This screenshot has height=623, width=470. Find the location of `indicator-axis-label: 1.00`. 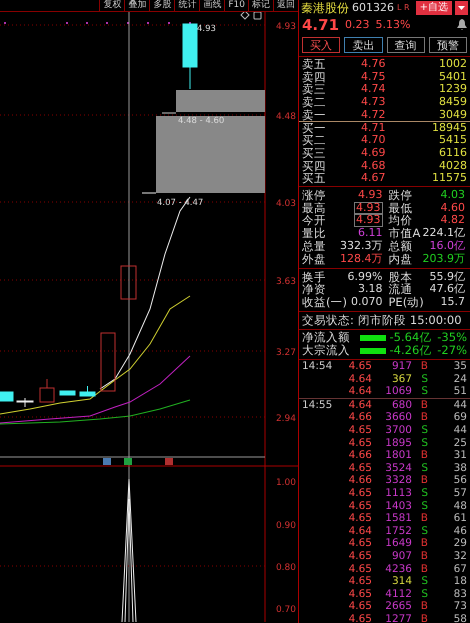

indicator-axis-label: 1.00 is located at coordinates (286, 483).